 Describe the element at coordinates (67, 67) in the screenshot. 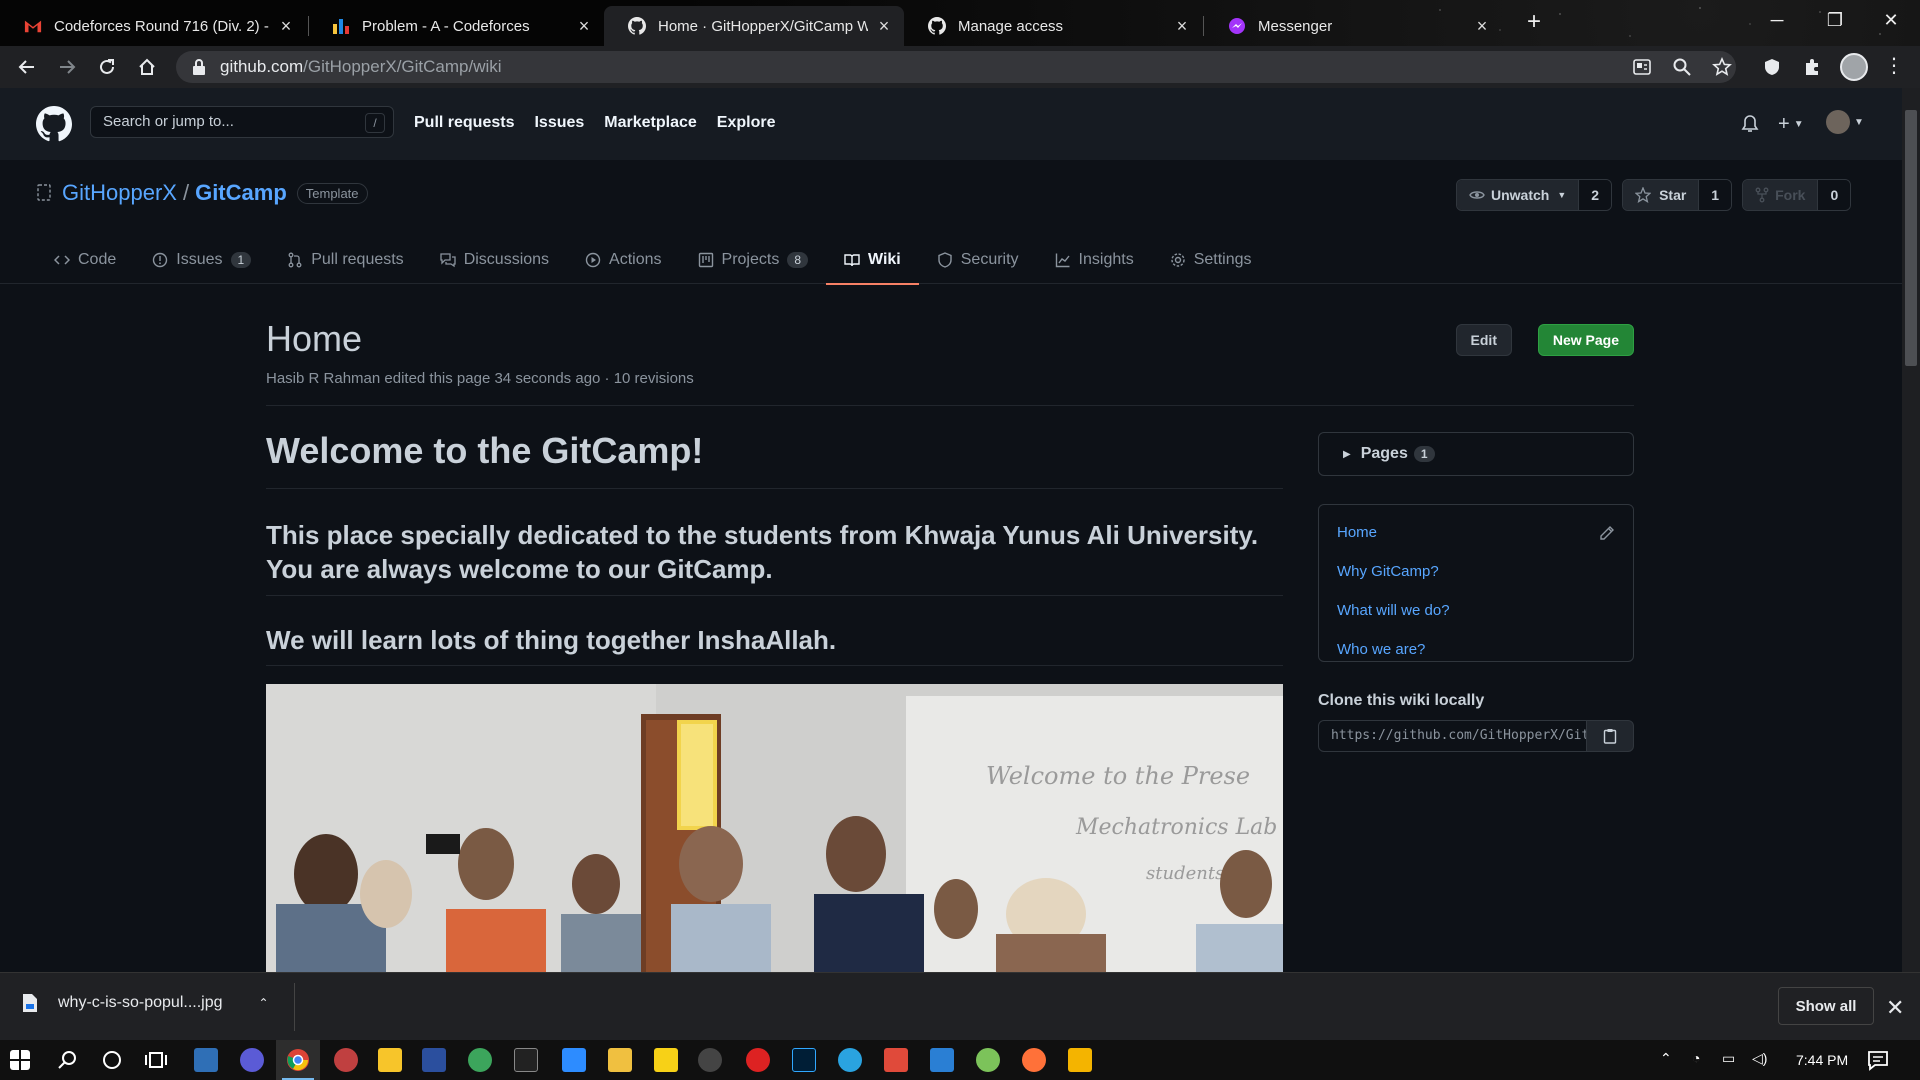

I see `forward-icon` at that location.